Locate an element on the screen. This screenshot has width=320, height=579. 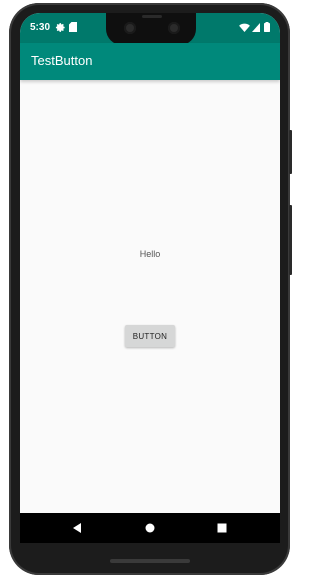
volume-button is located at coordinates (290, 240).